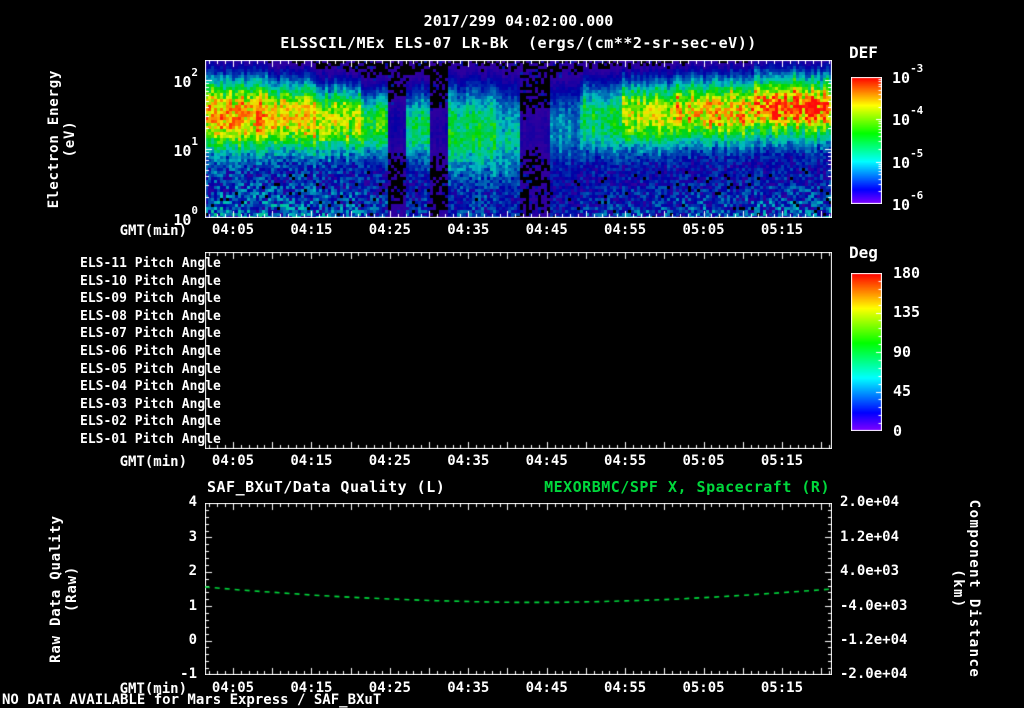  What do you see at coordinates (874, 639) in the screenshot?
I see `right-axis-tick-label: -1.2e+04` at bounding box center [874, 639].